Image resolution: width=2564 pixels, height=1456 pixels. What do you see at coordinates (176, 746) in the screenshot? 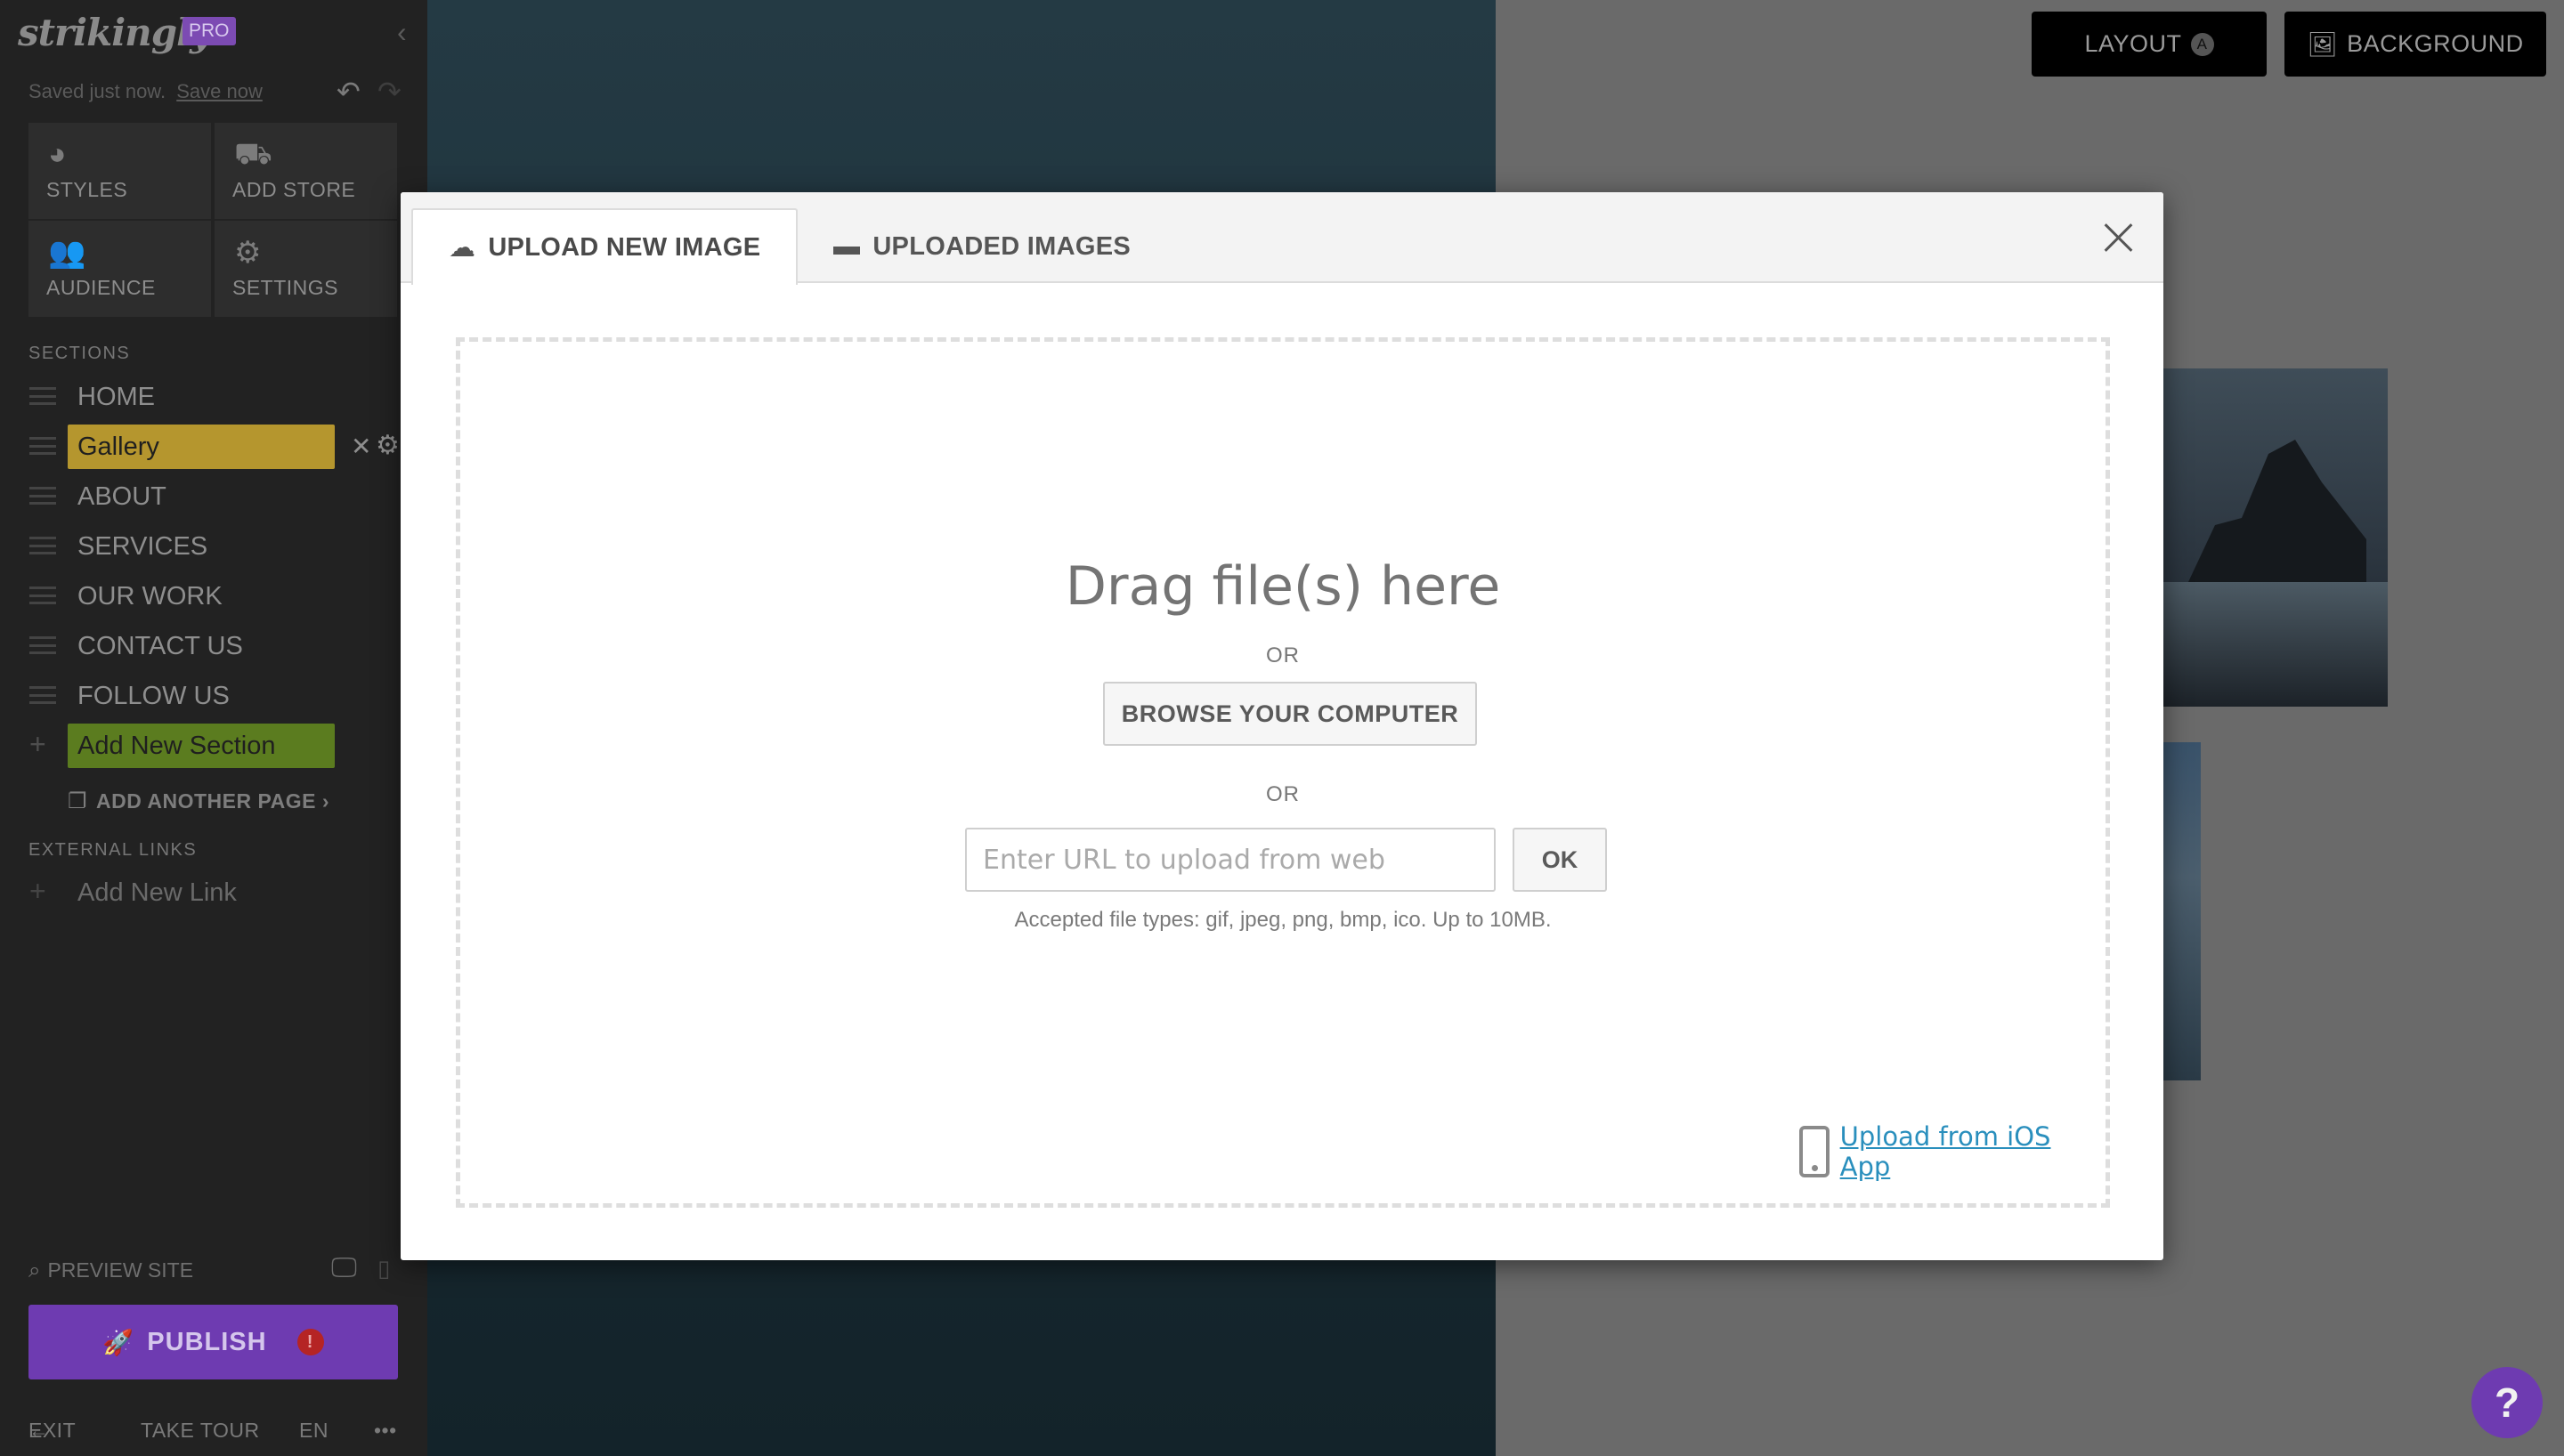
I see `add-section-label: Add New Section` at bounding box center [176, 746].